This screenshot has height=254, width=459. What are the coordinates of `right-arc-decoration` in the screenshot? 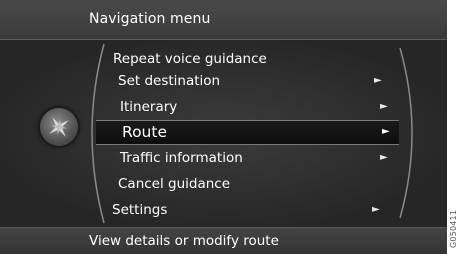 It's located at (406, 133).